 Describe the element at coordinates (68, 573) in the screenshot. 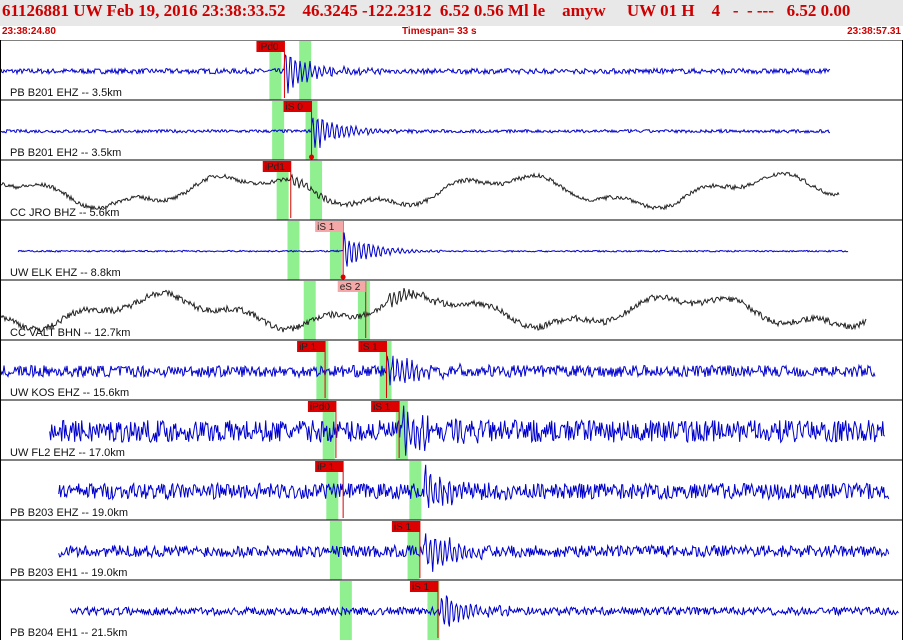

I see `channel-label: PB B203 EH1 -- 19.0km` at that location.